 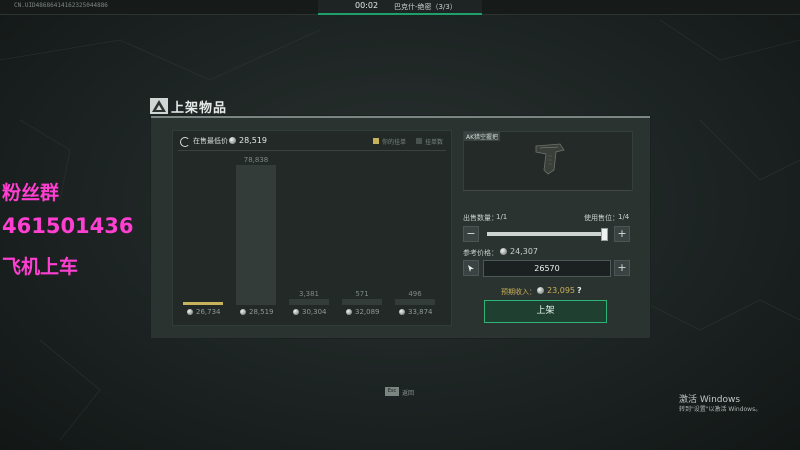 I want to click on bar-price-label-2: 30,304, so click(x=314, y=312).